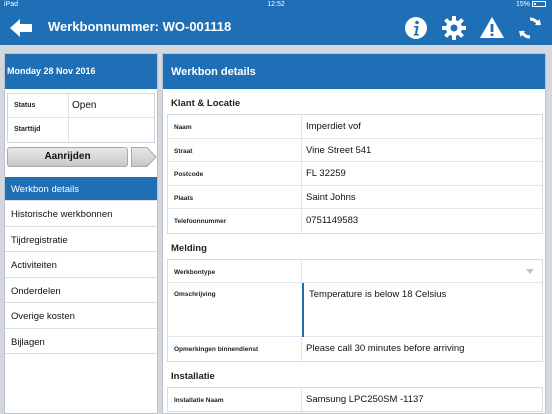  Describe the element at coordinates (531, 4) in the screenshot. I see `battery-indicator: 15%` at that location.